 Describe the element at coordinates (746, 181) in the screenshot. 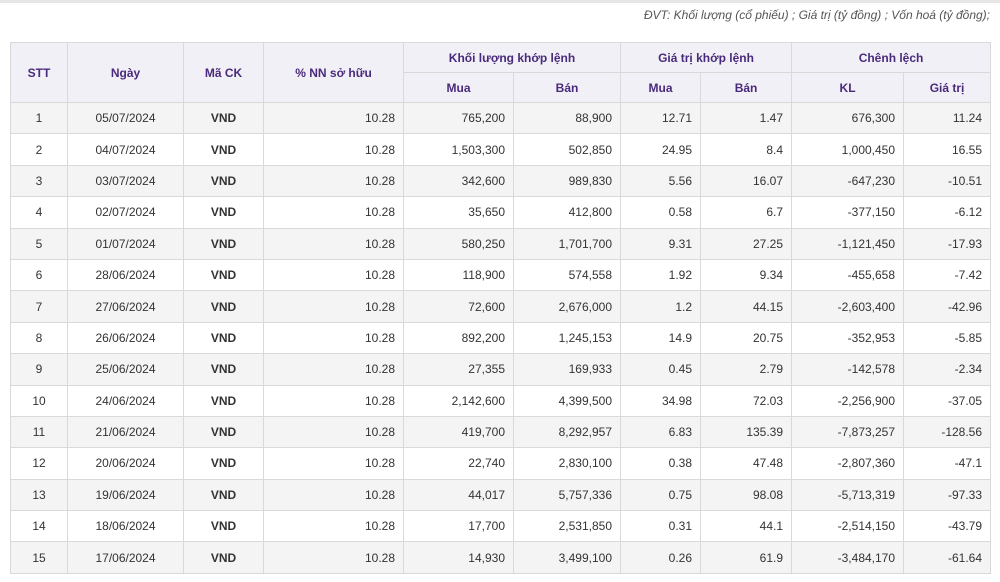

I see `cell-value-sell: 16.07` at that location.